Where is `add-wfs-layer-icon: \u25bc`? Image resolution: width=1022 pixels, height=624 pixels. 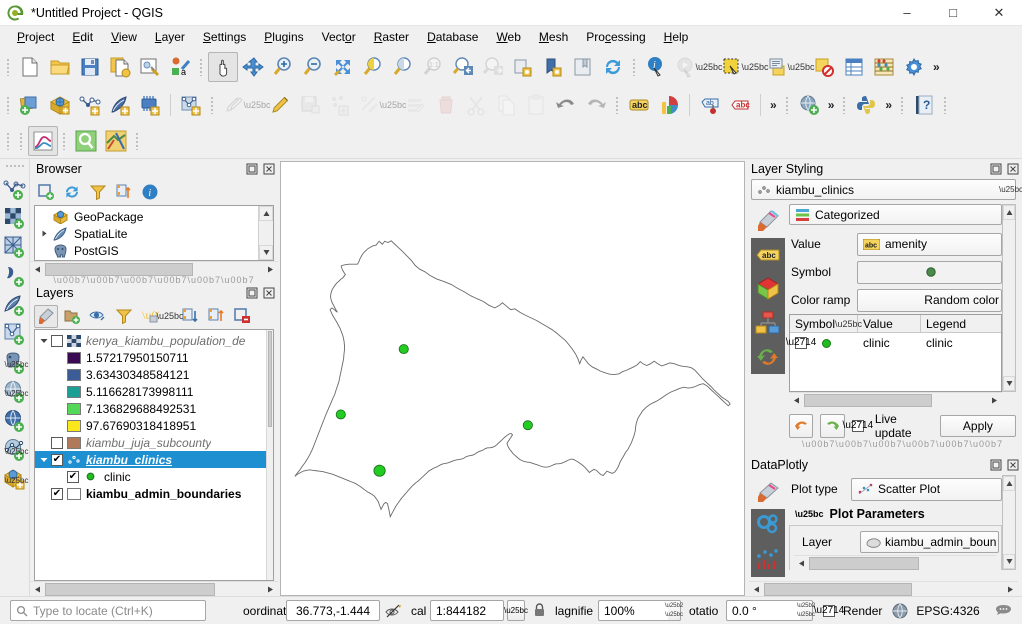 add-wfs-layer-icon: \u25bc is located at coordinates (15, 449).